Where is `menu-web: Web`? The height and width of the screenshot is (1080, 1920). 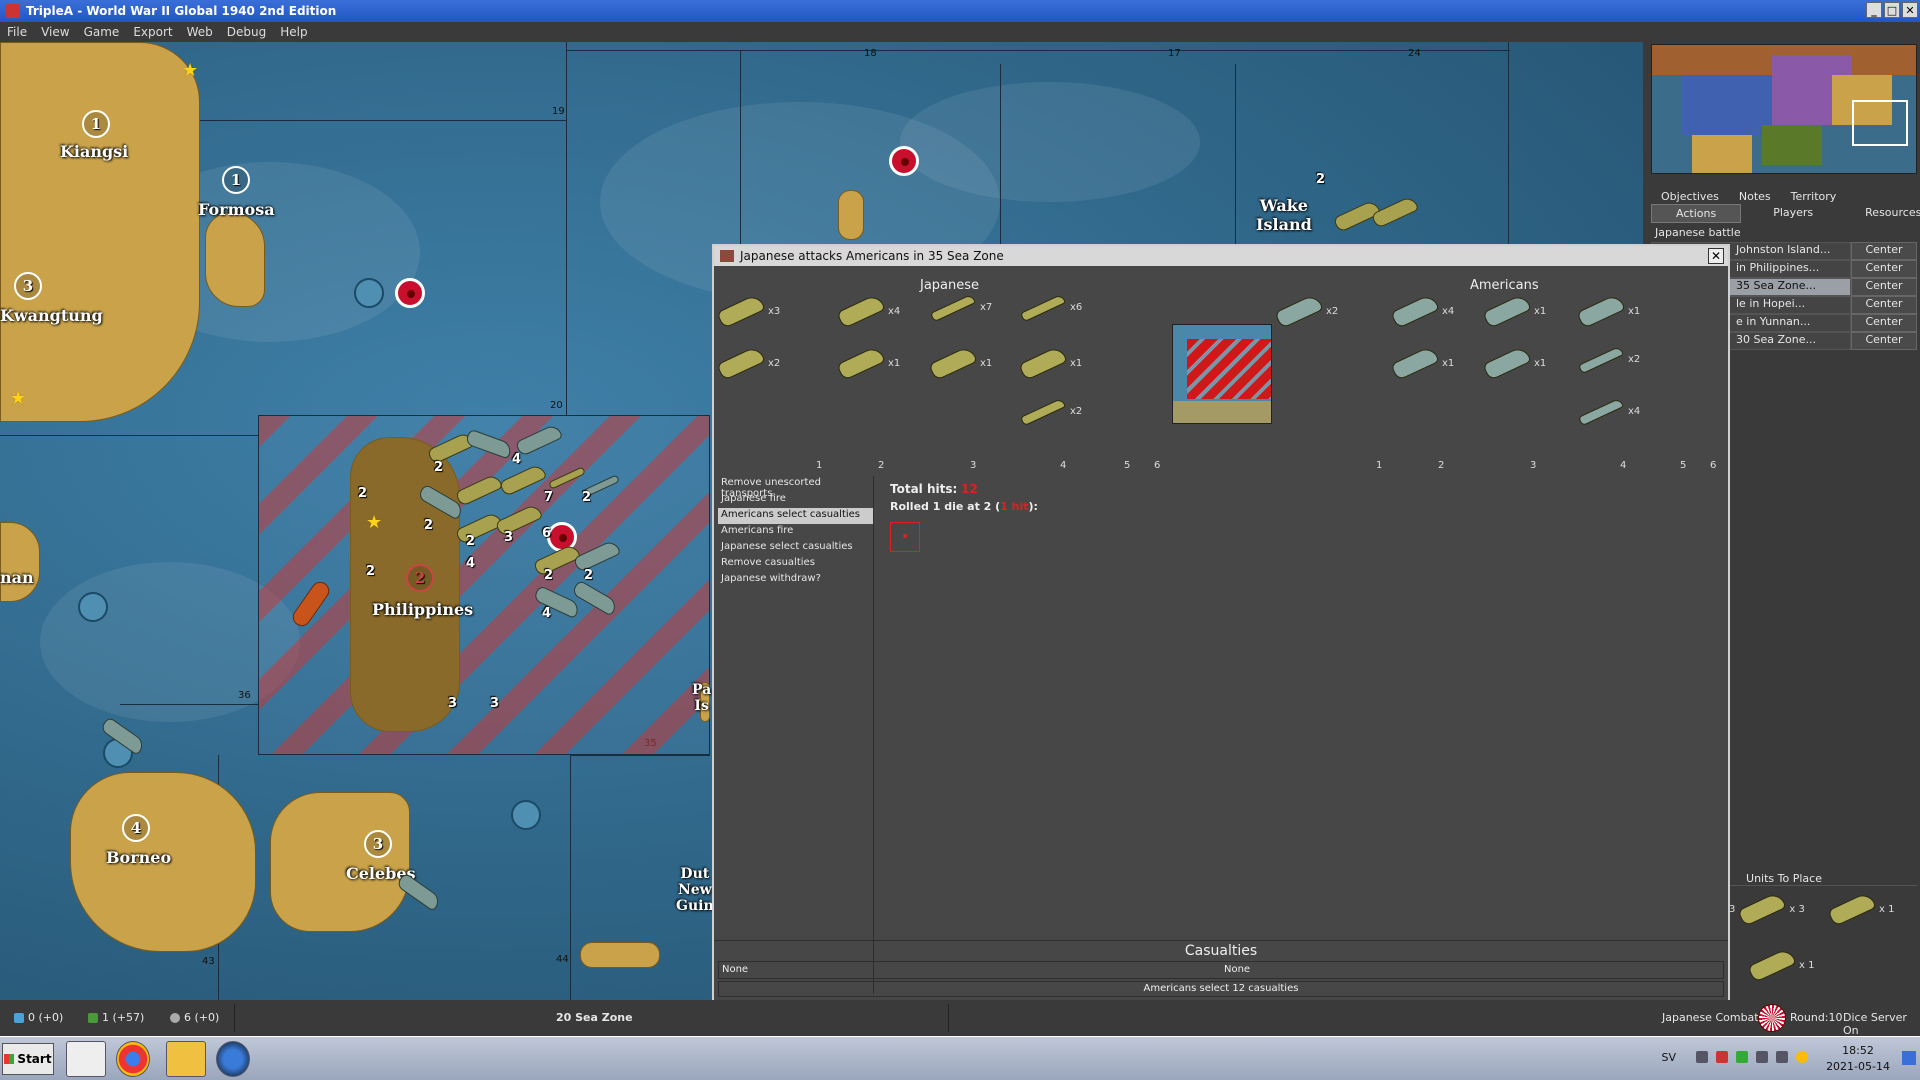 menu-web: Web is located at coordinates (200, 32).